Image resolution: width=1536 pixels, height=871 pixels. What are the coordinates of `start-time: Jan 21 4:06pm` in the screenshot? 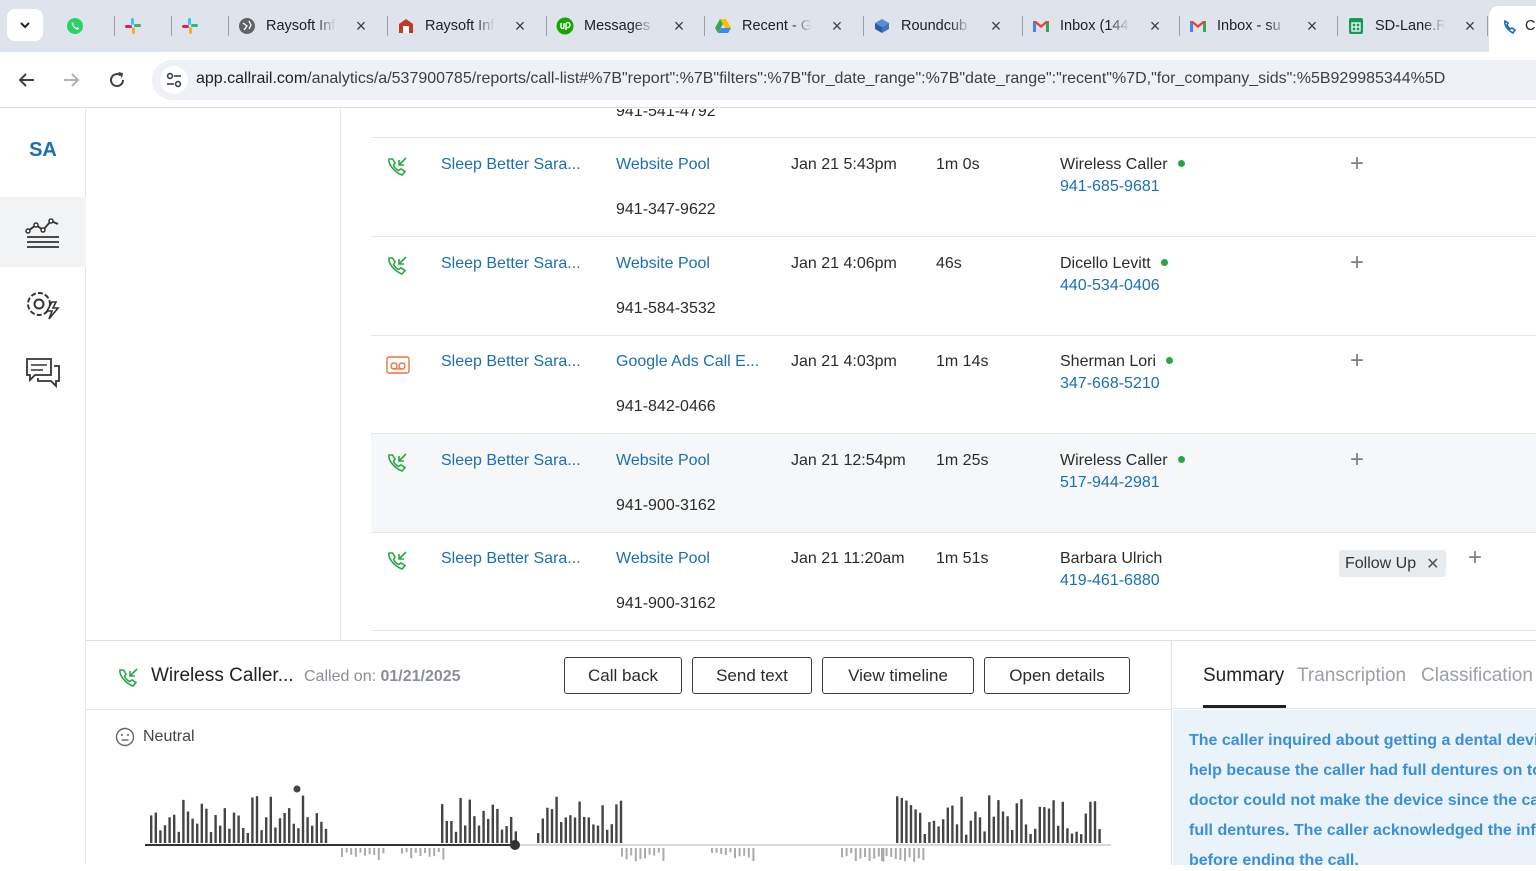 It's located at (844, 263).